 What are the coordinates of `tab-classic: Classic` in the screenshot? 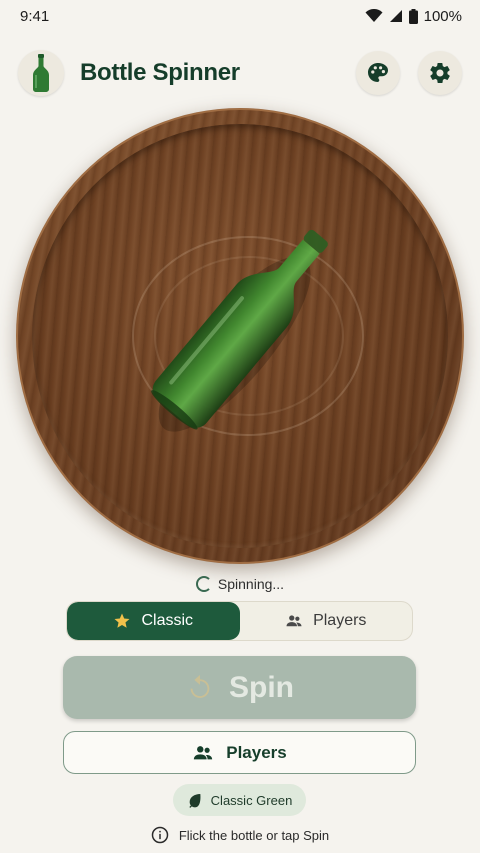 It's located at (153, 621).